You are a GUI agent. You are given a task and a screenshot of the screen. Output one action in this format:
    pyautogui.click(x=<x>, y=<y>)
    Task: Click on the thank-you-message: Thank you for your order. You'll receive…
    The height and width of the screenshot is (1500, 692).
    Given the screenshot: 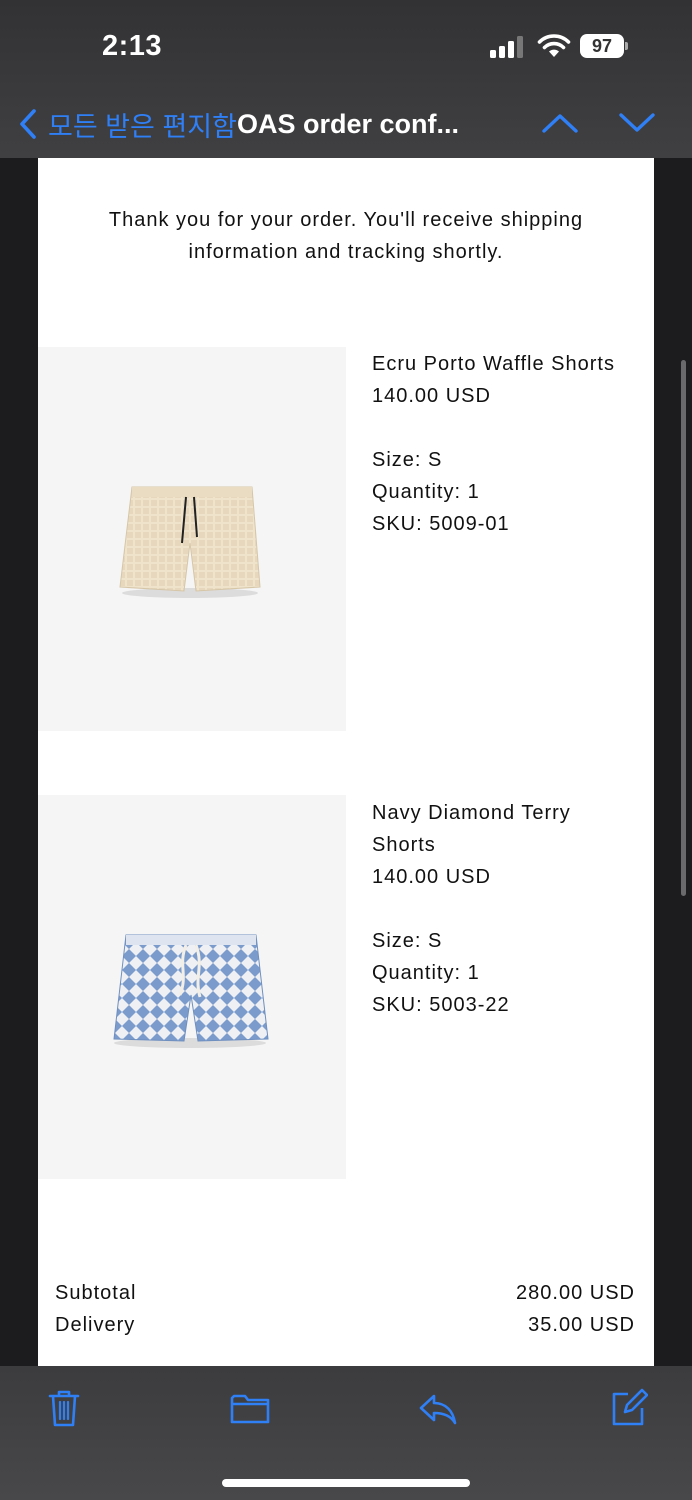 What is the action you would take?
    pyautogui.click(x=346, y=236)
    